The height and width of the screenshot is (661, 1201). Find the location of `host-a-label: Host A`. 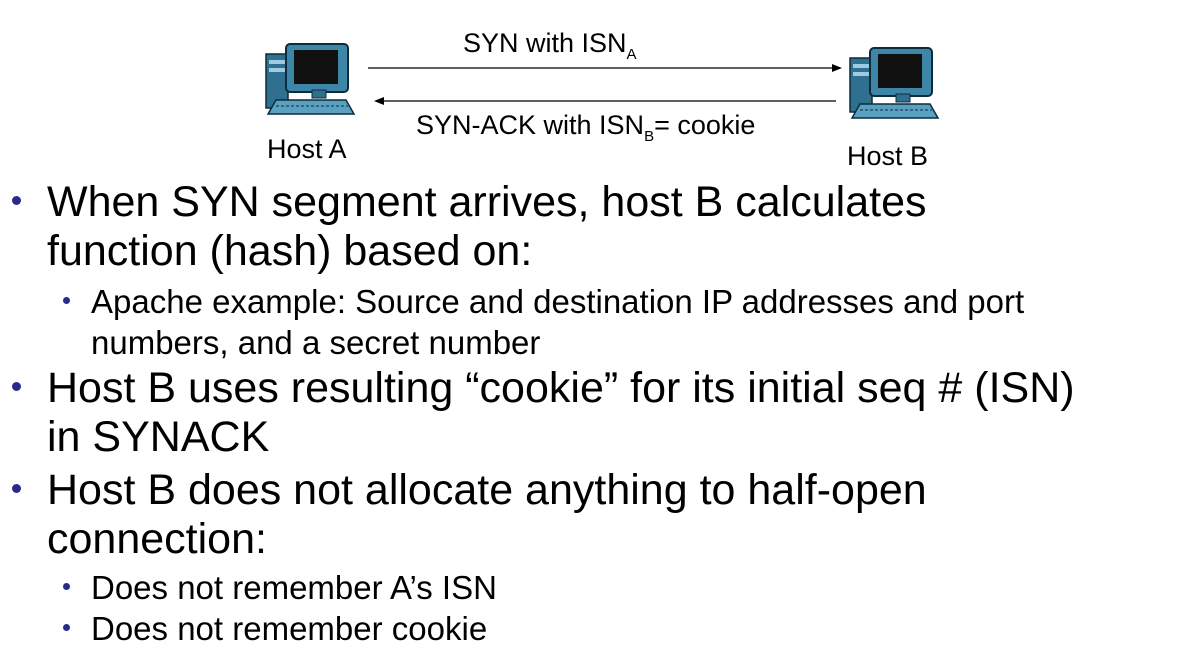

host-a-label: Host A is located at coordinates (307, 149).